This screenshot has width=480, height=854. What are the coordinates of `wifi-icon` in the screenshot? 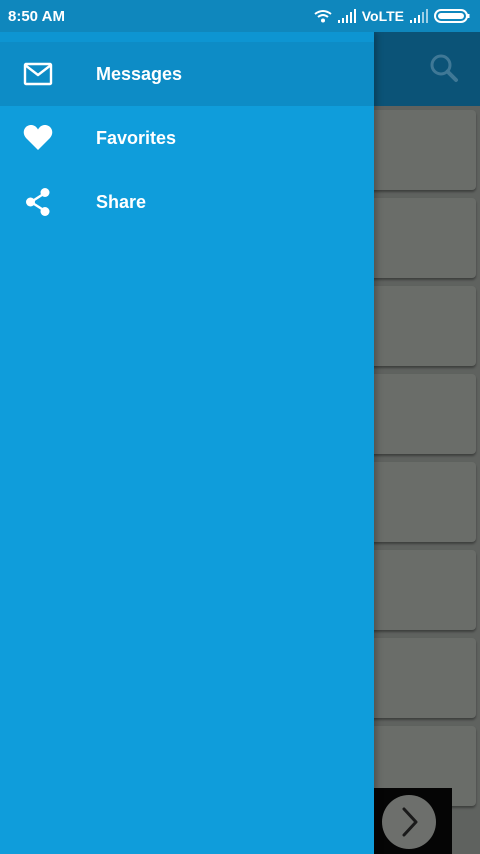 It's located at (323, 16).